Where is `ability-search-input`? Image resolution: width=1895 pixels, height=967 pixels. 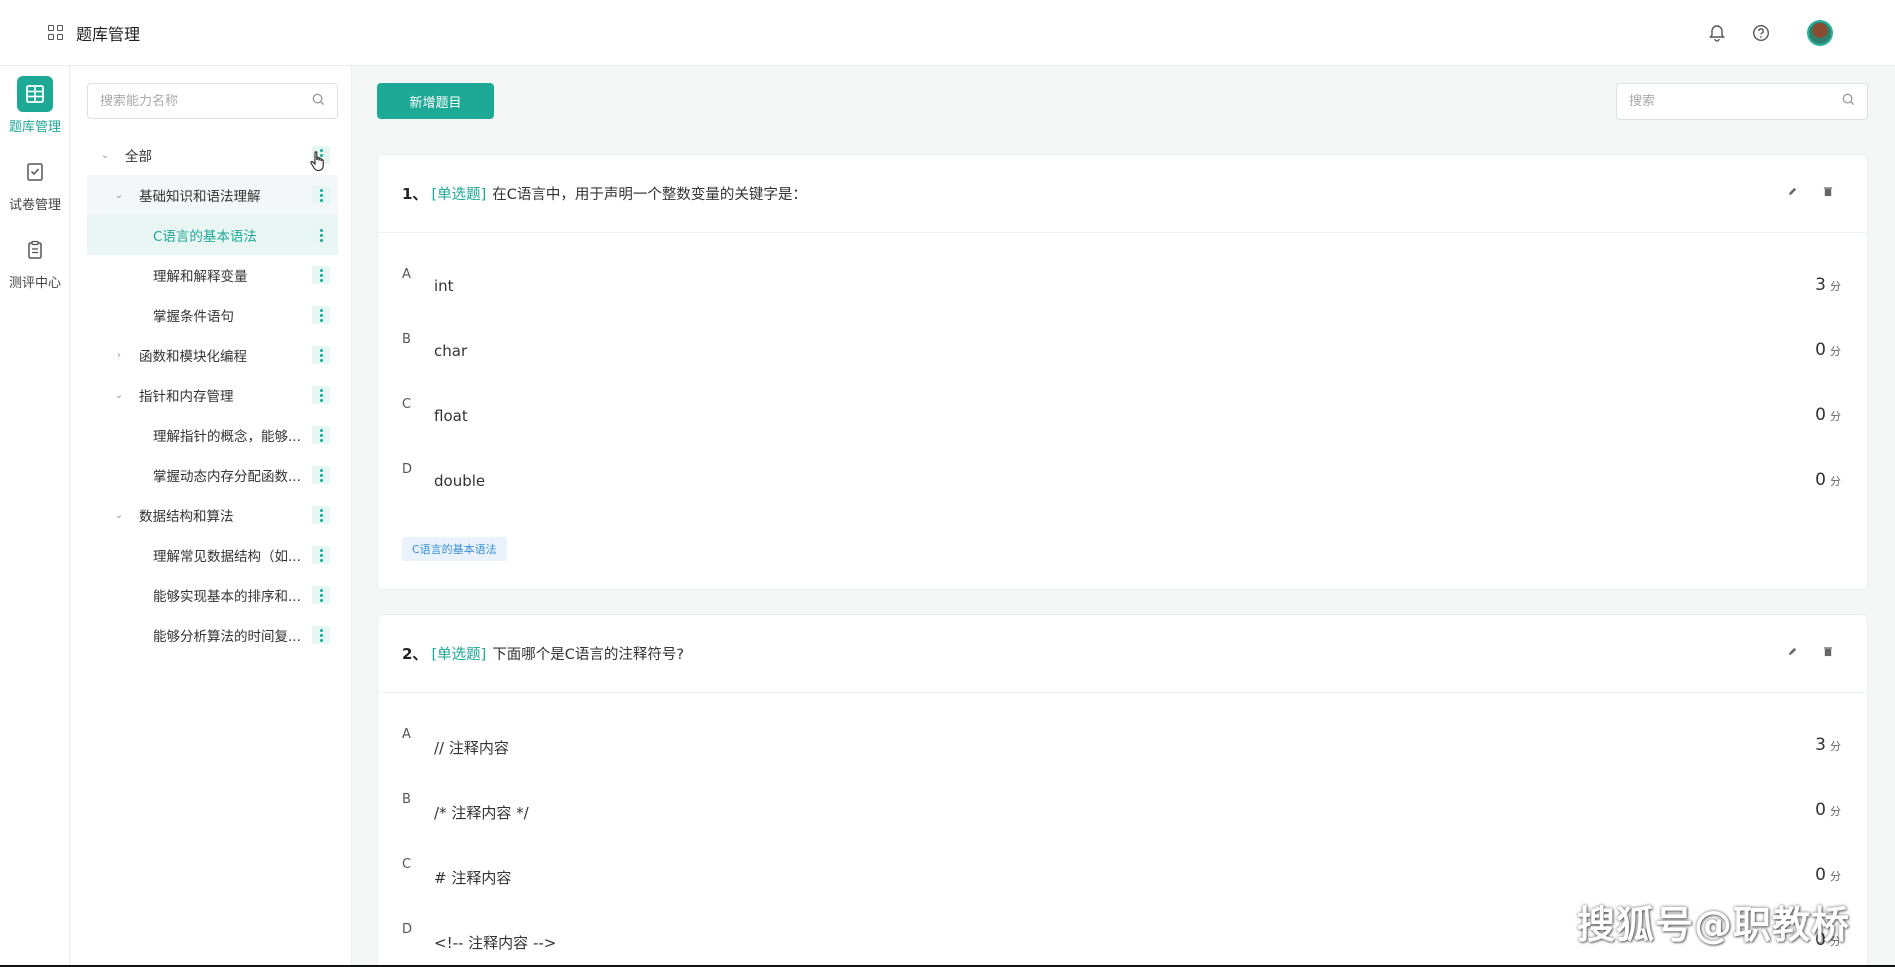
ability-search-input is located at coordinates (206, 101).